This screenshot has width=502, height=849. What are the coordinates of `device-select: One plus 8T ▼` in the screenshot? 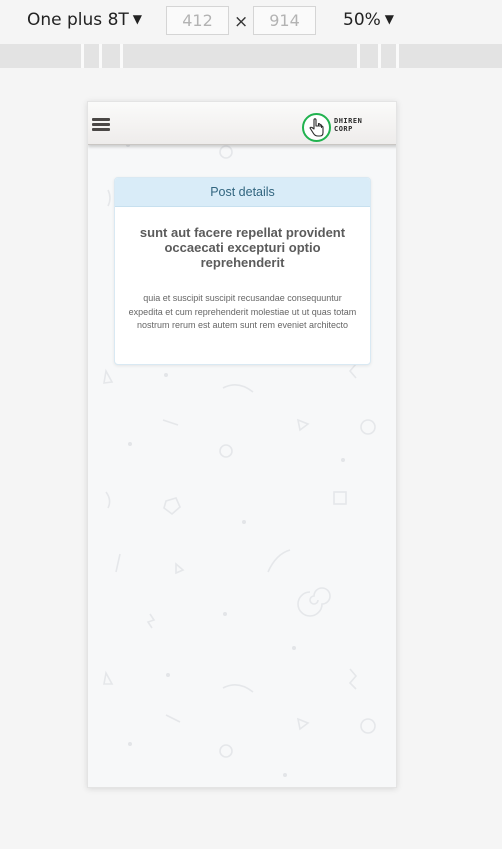 It's located at (84, 20).